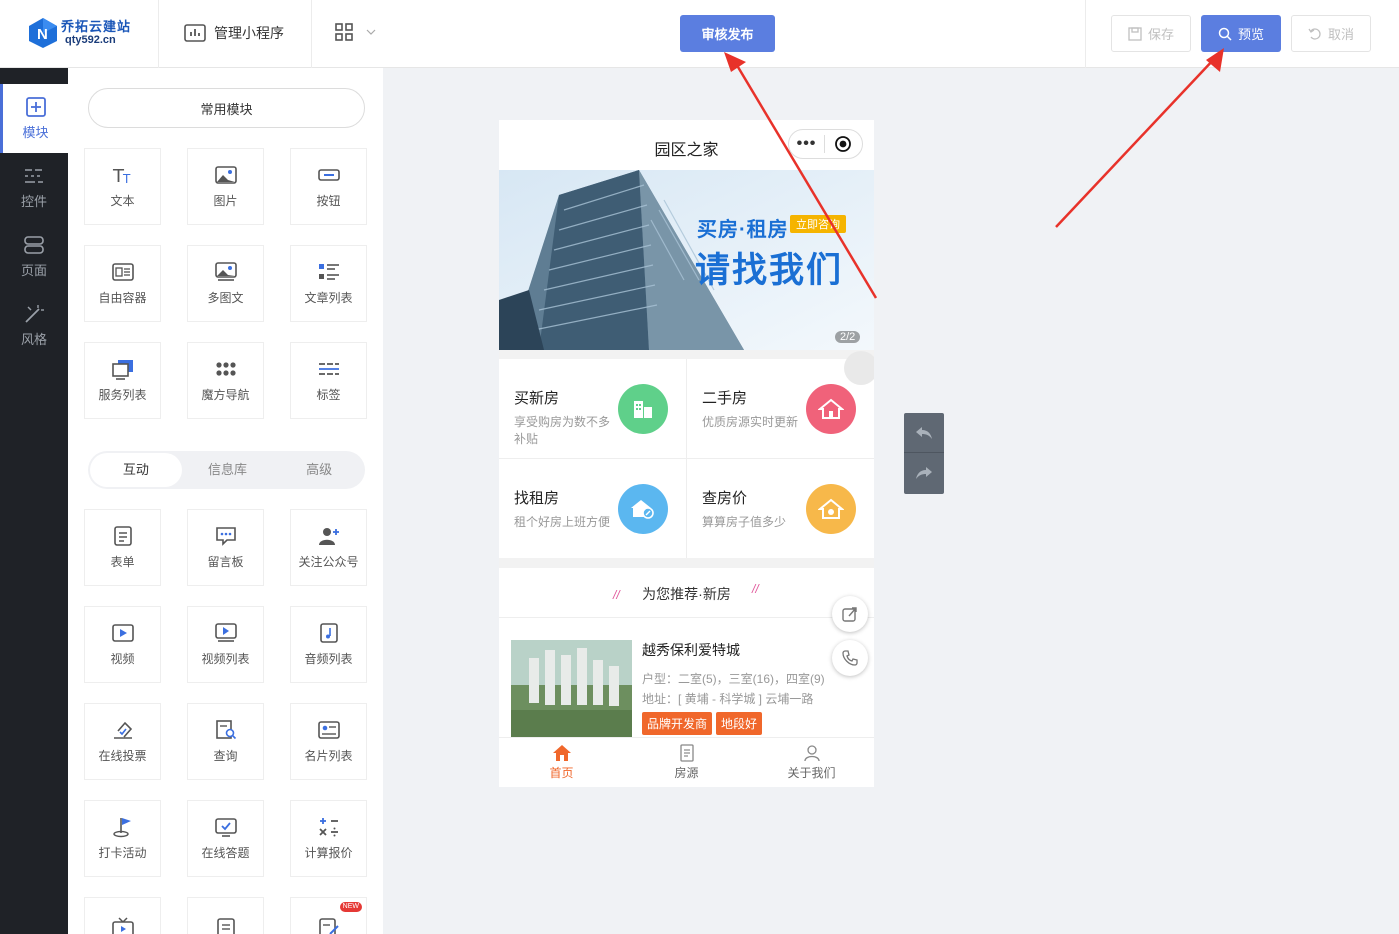 This screenshot has width=1399, height=934. I want to click on tab-about: 关于我们, so click(811, 762).